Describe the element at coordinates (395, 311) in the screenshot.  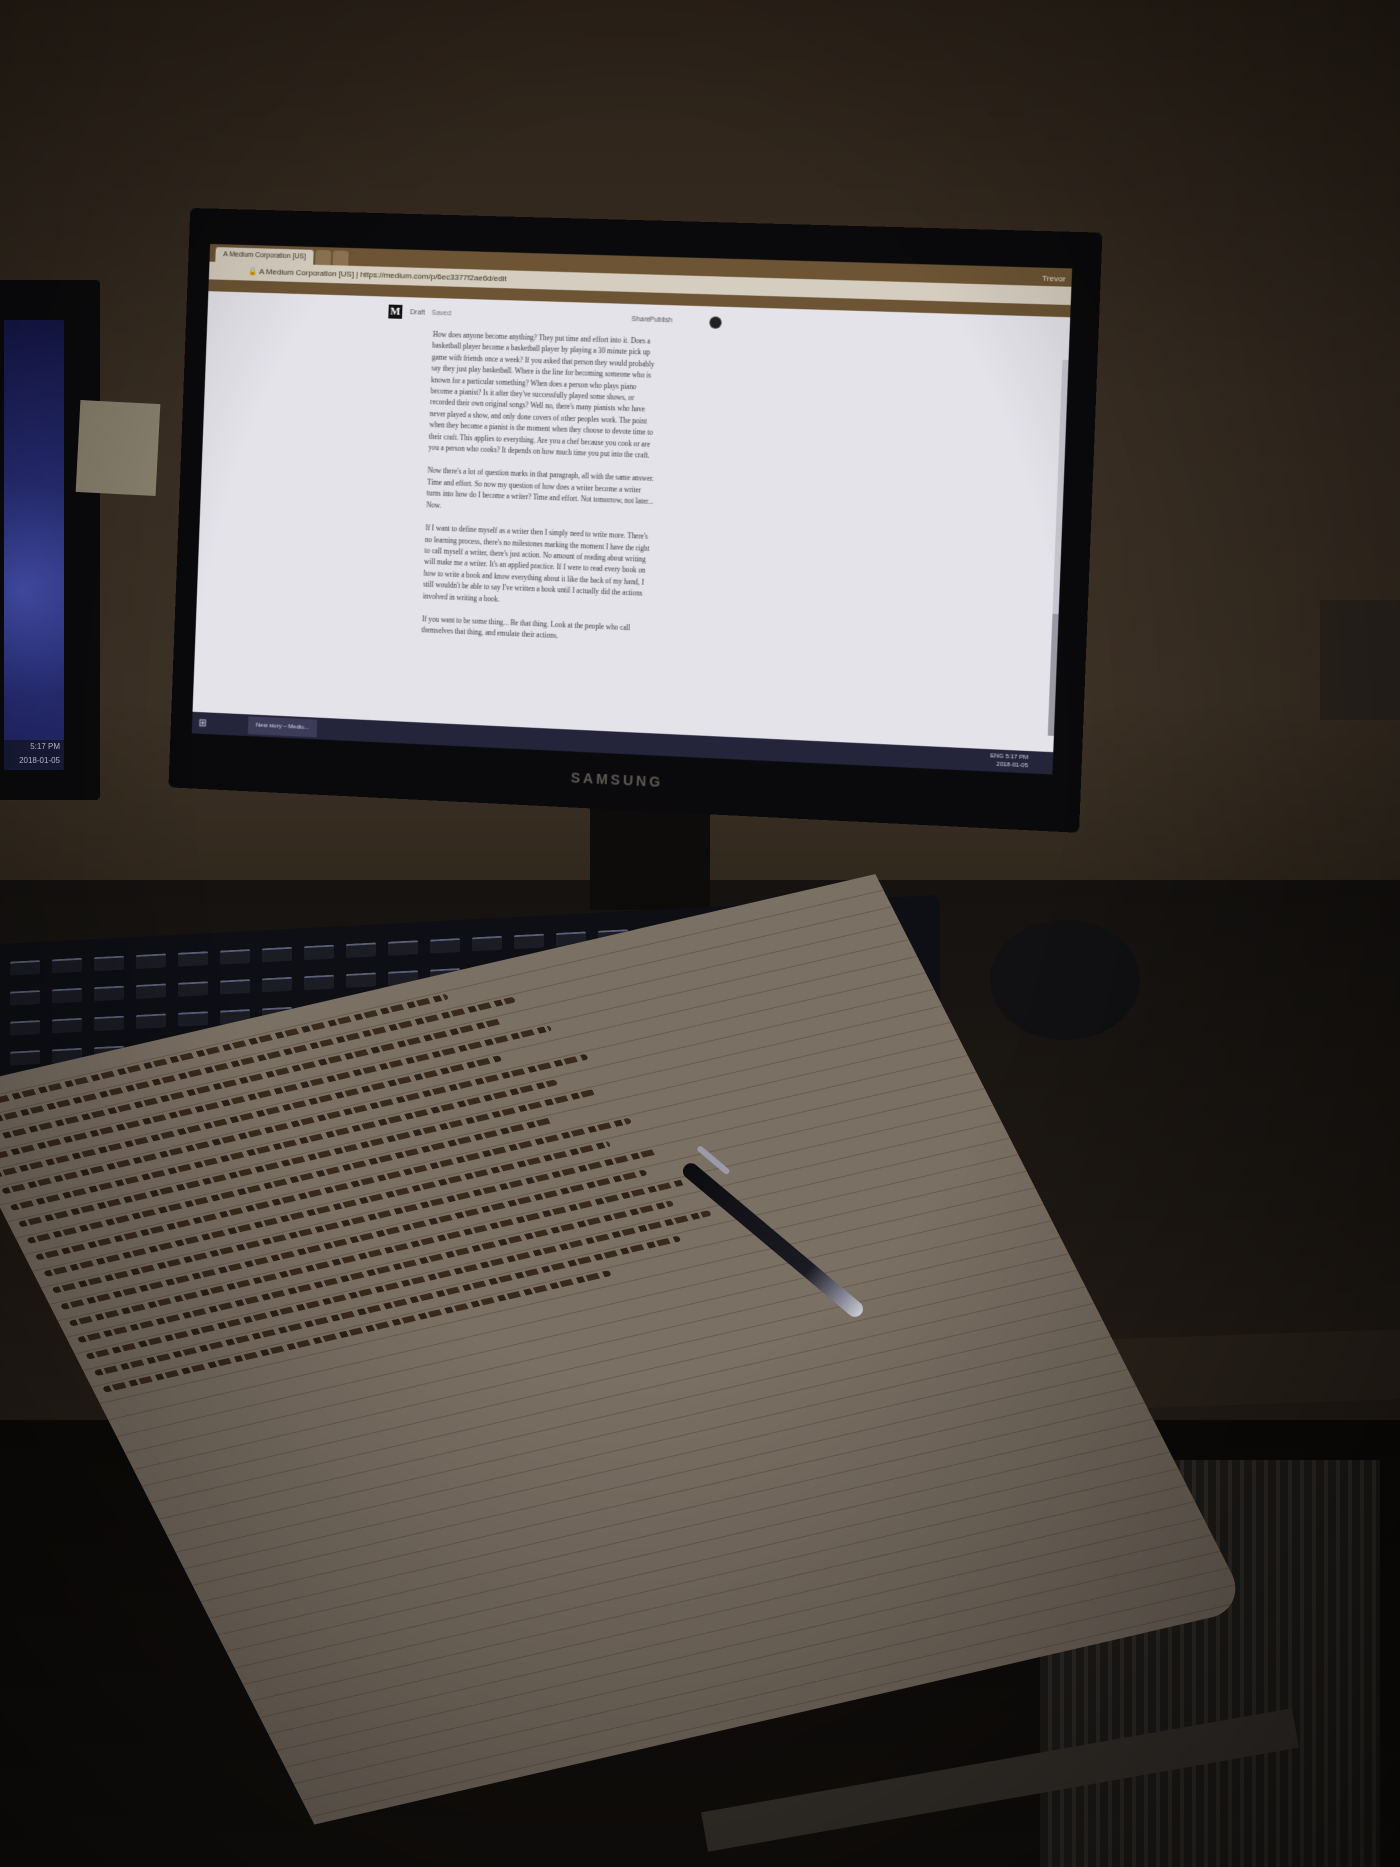
I see `medium-logo: M` at that location.